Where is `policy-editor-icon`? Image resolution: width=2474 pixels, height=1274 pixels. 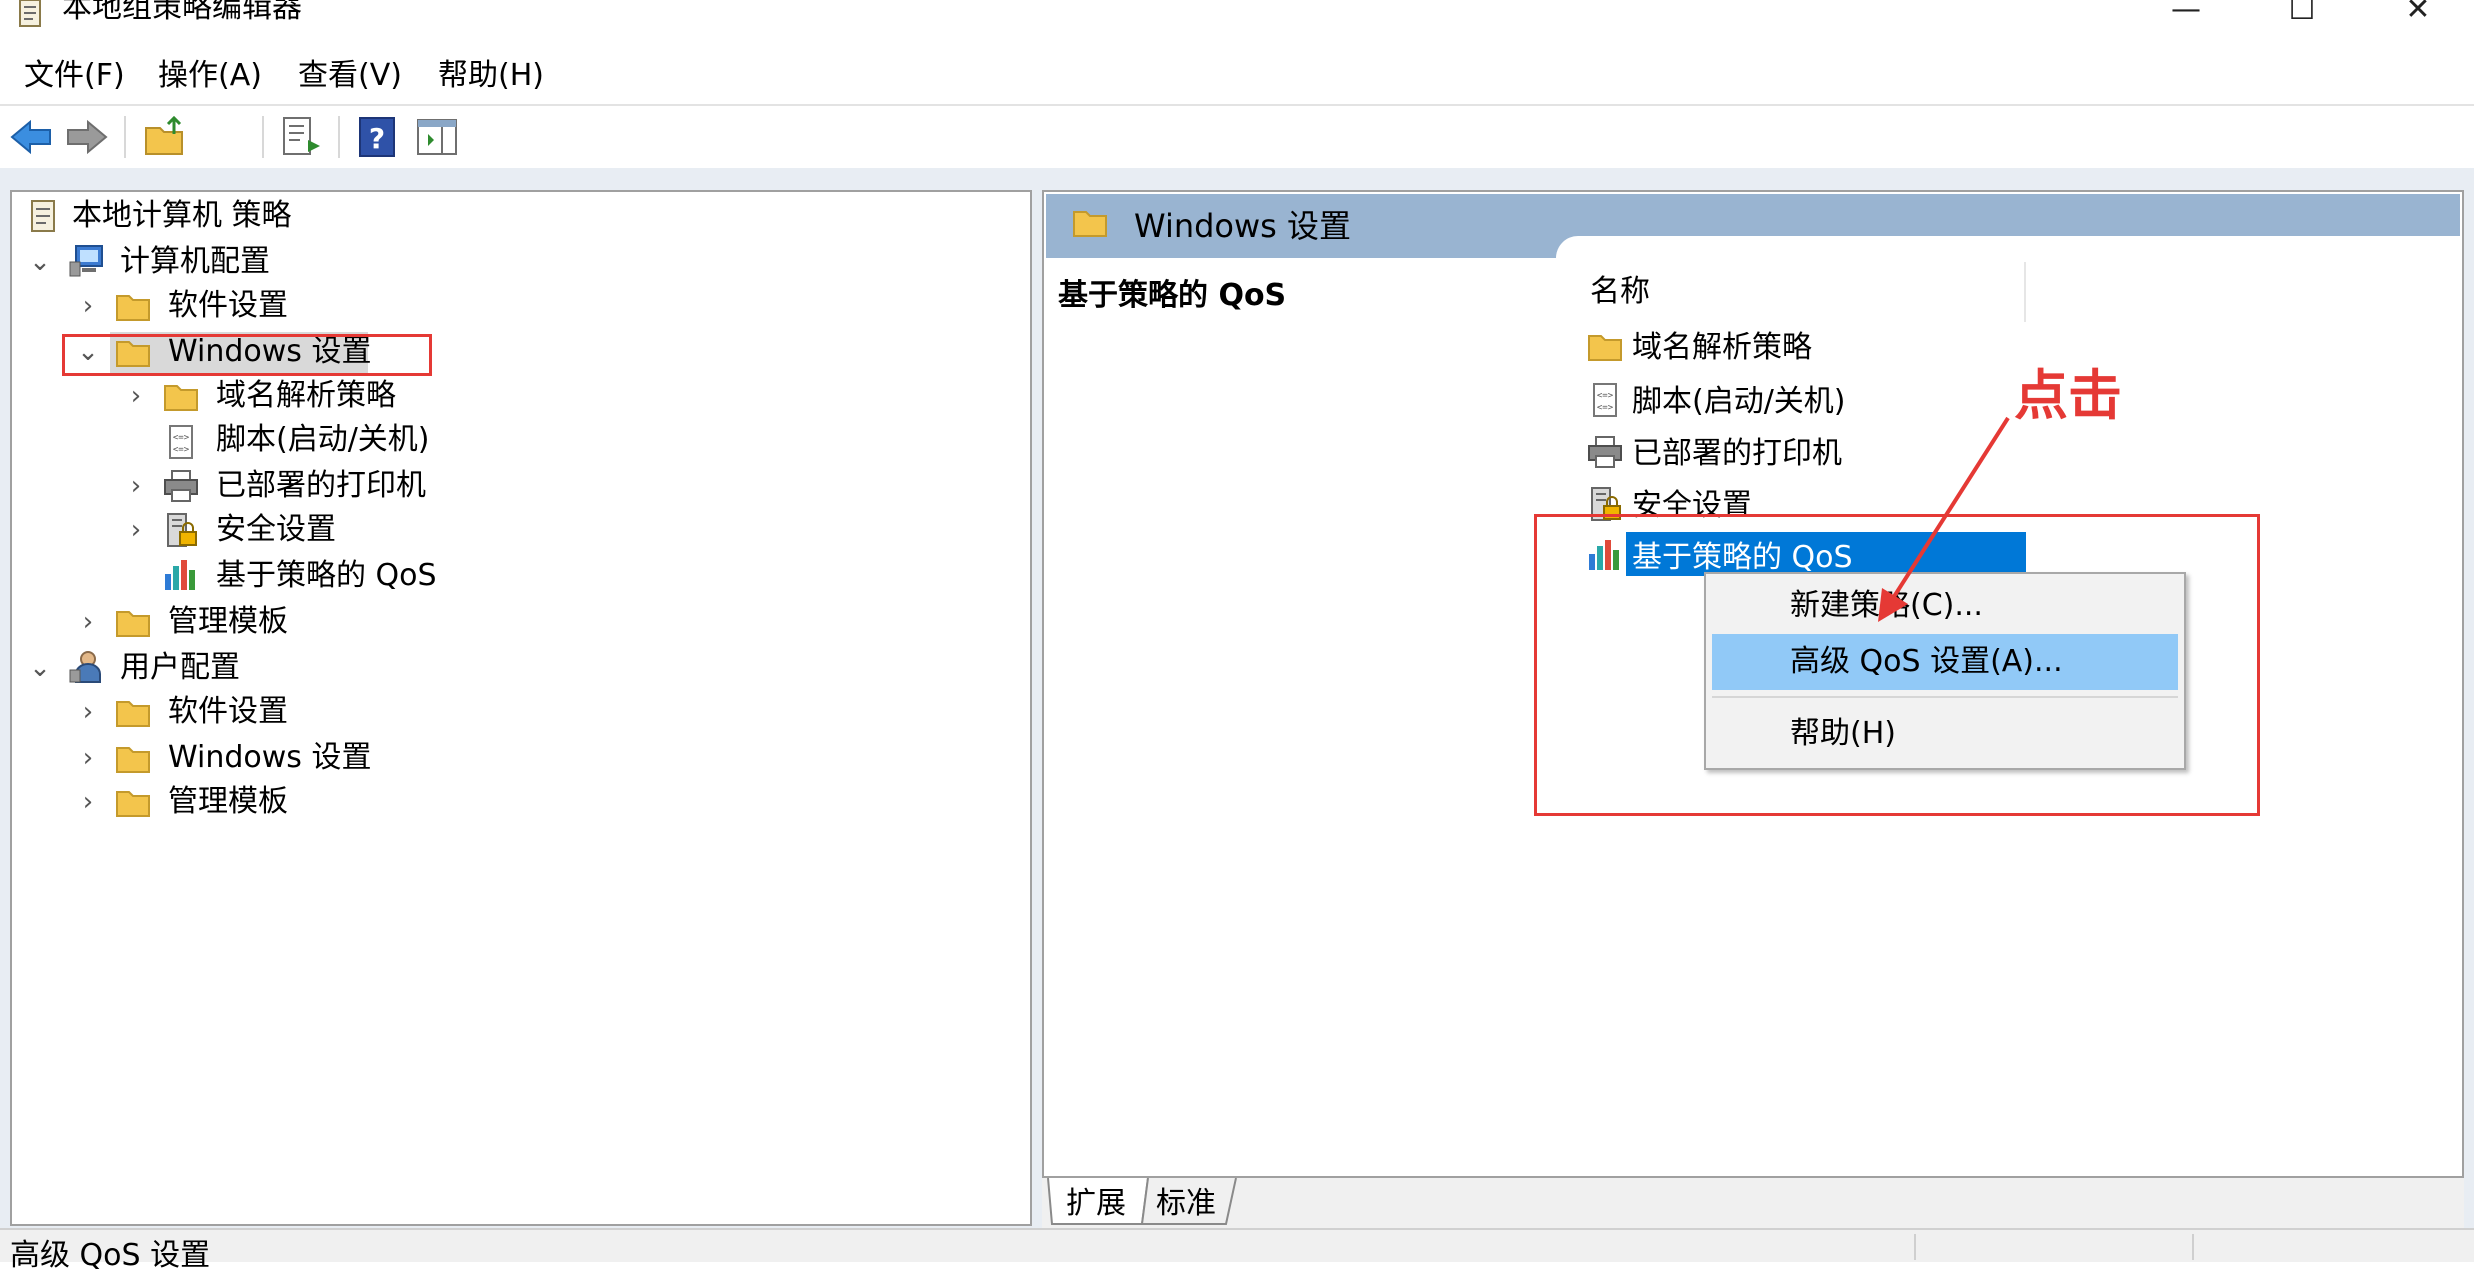
policy-editor-icon is located at coordinates (30, 13).